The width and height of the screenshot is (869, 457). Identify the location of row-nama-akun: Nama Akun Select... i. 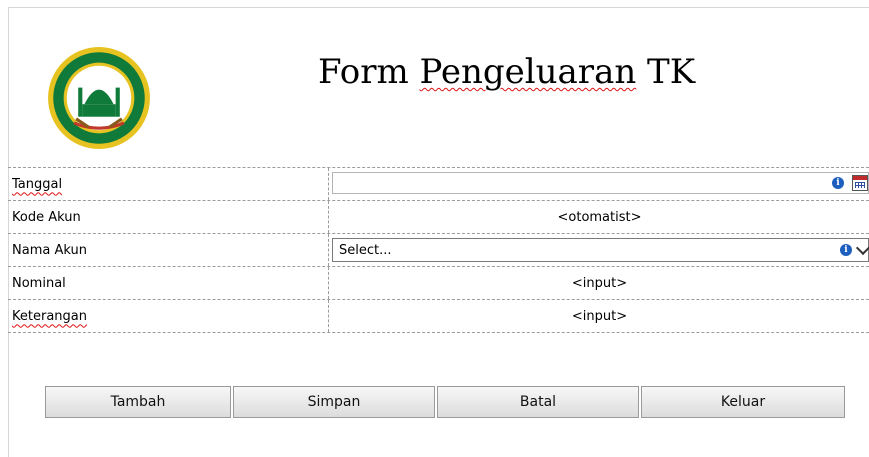
(438, 250).